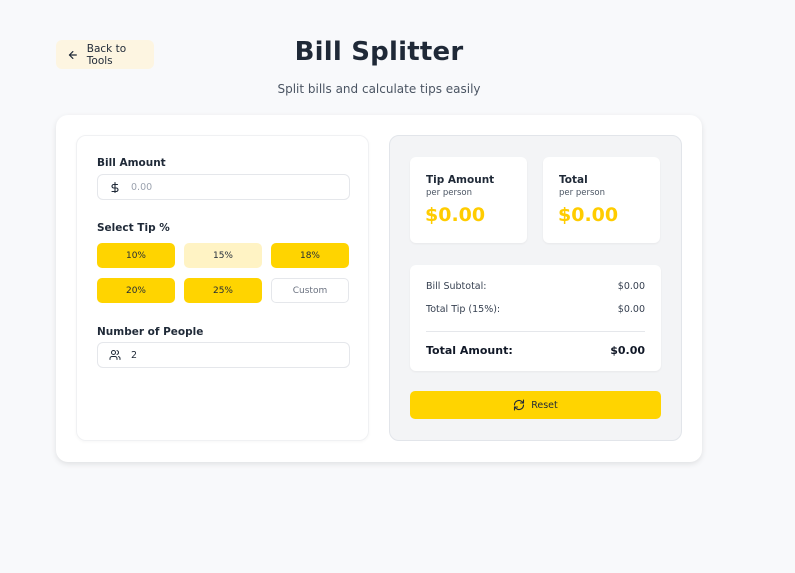 Image resolution: width=795 pixels, height=573 pixels. What do you see at coordinates (379, 52) in the screenshot?
I see `page-title: Bill Splitter` at bounding box center [379, 52].